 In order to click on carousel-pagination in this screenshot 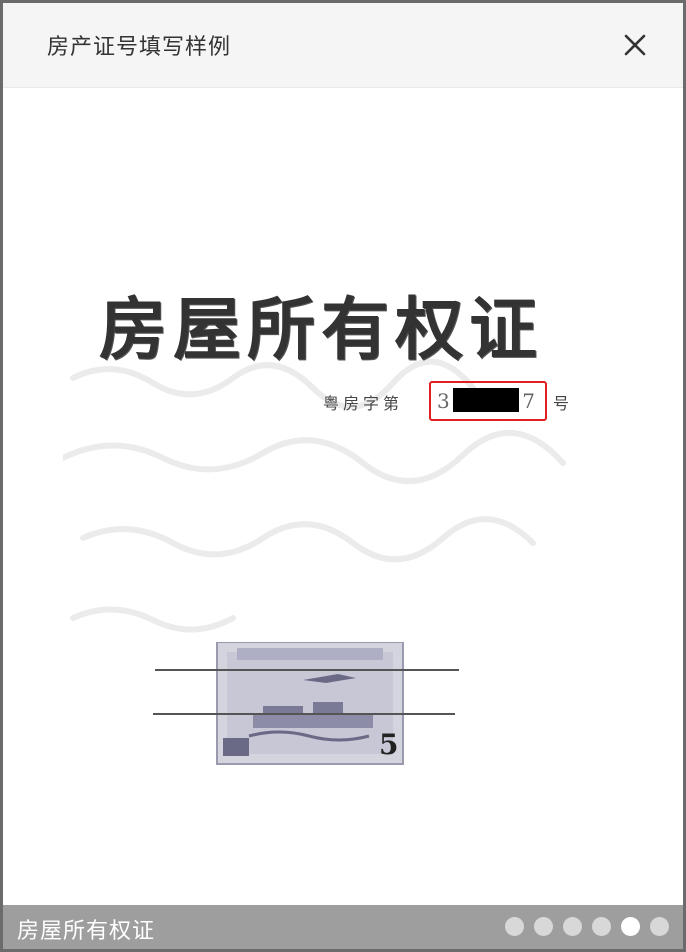, I will do `click(587, 926)`.